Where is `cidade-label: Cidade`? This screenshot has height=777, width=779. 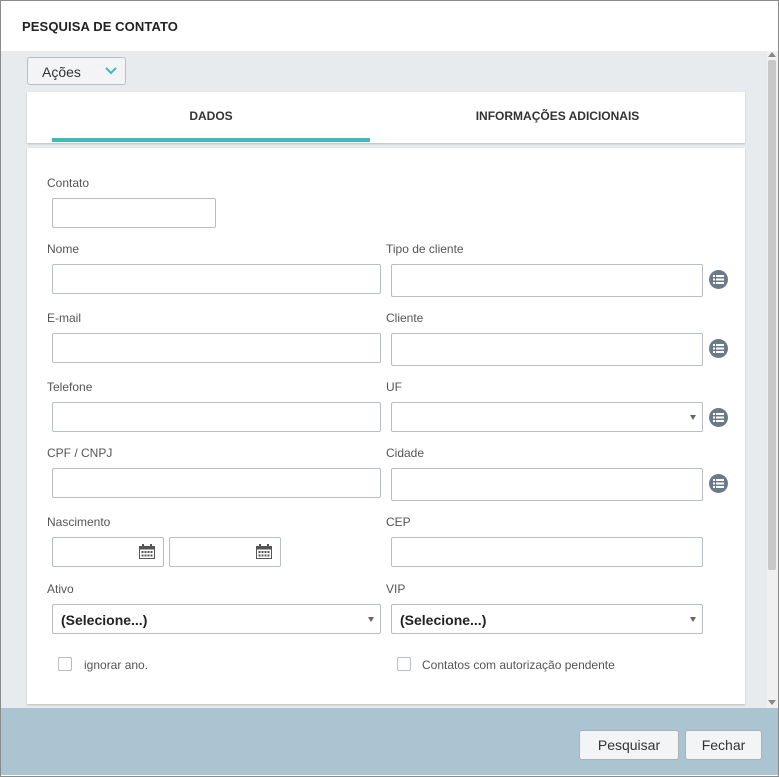
cidade-label: Cidade is located at coordinates (405, 453).